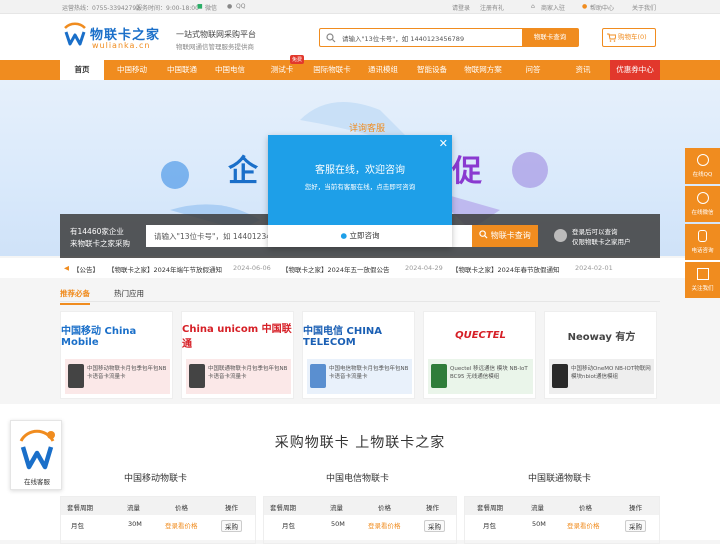  What do you see at coordinates (585, 6) in the screenshot?
I see `help-icon: ●` at bounding box center [585, 6].